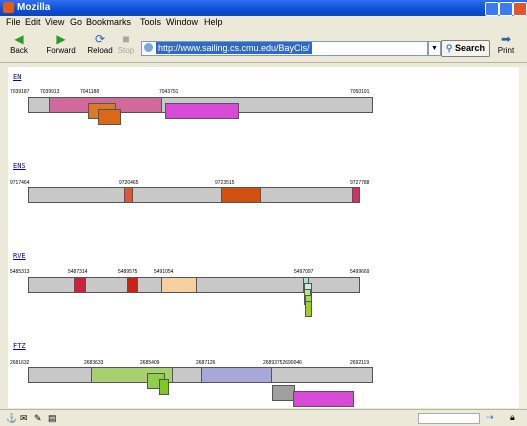 This screenshot has height=426, width=527. Describe the element at coordinates (13, 22) in the screenshot. I see `menu-file: File` at that location.